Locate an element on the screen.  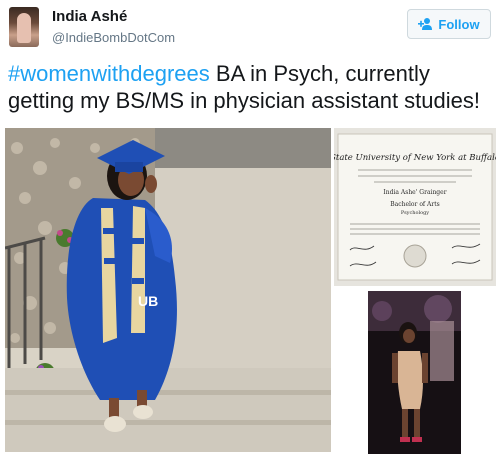
follow-button: Follow is located at coordinates (449, 24).